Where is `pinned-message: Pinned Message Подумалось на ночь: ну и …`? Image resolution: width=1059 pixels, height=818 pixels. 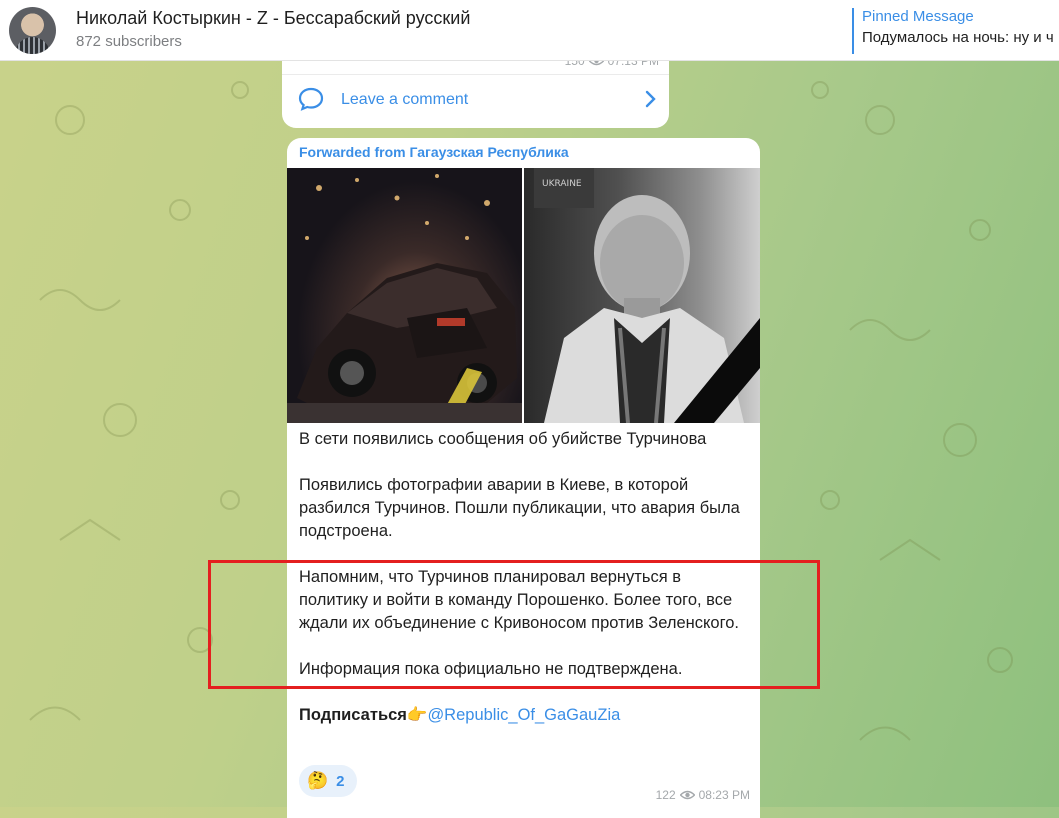 pinned-message: Pinned Message Подумалось на ночь: ну и … is located at coordinates (955, 31).